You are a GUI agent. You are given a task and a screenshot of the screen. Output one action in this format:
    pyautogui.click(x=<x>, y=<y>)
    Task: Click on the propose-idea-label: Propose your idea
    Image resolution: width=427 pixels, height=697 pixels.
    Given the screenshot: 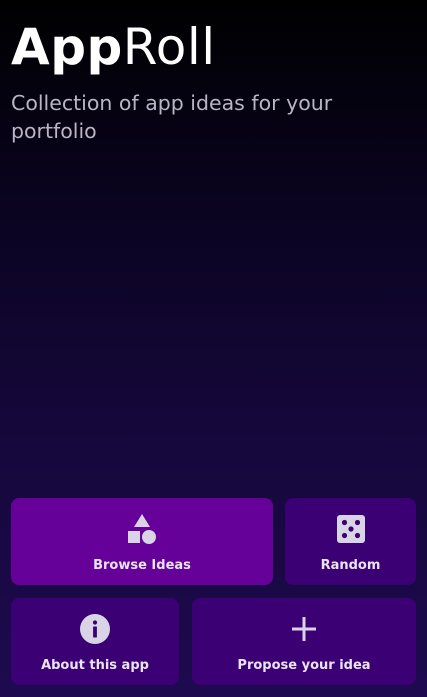 What is the action you would take?
    pyautogui.click(x=304, y=665)
    